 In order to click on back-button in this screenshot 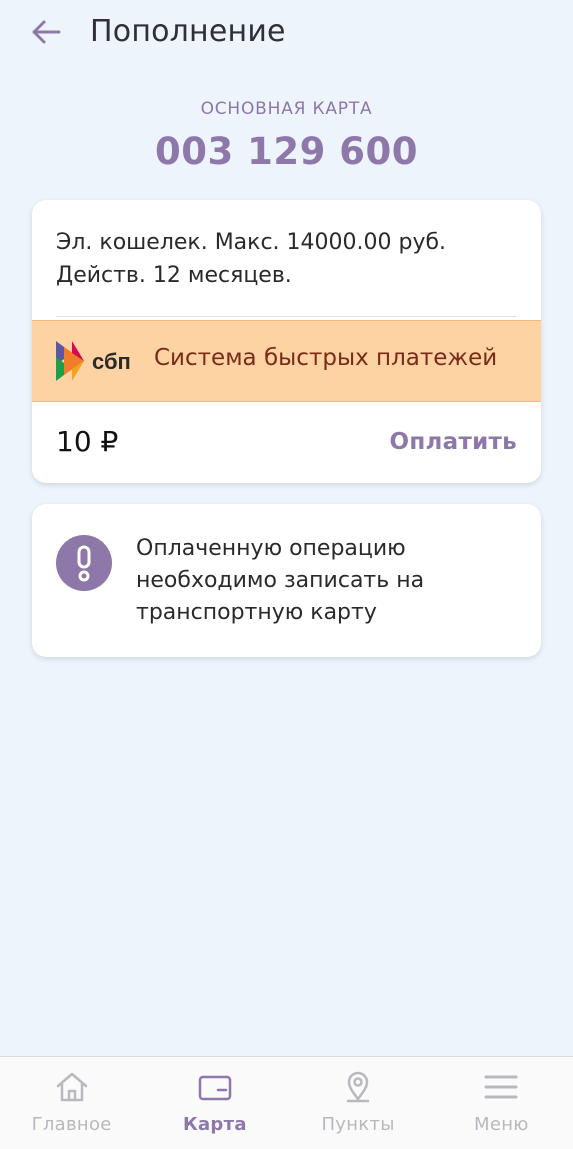, I will do `click(46, 32)`.